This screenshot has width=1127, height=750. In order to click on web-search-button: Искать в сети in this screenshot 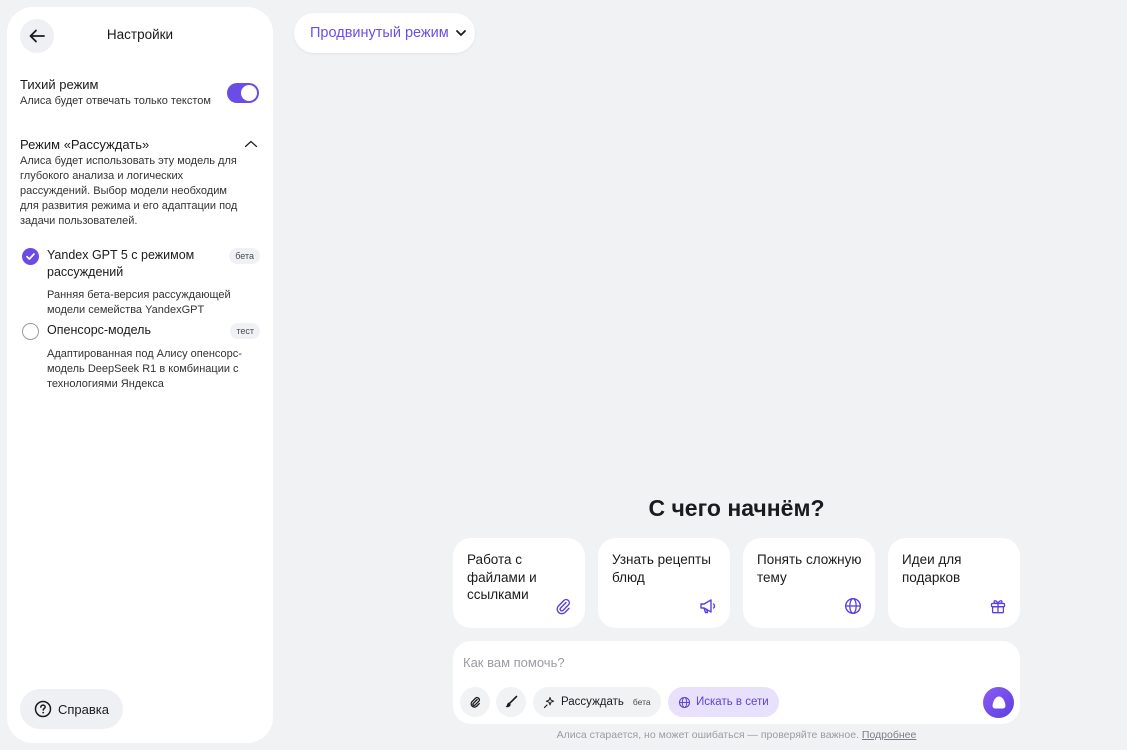, I will do `click(723, 702)`.